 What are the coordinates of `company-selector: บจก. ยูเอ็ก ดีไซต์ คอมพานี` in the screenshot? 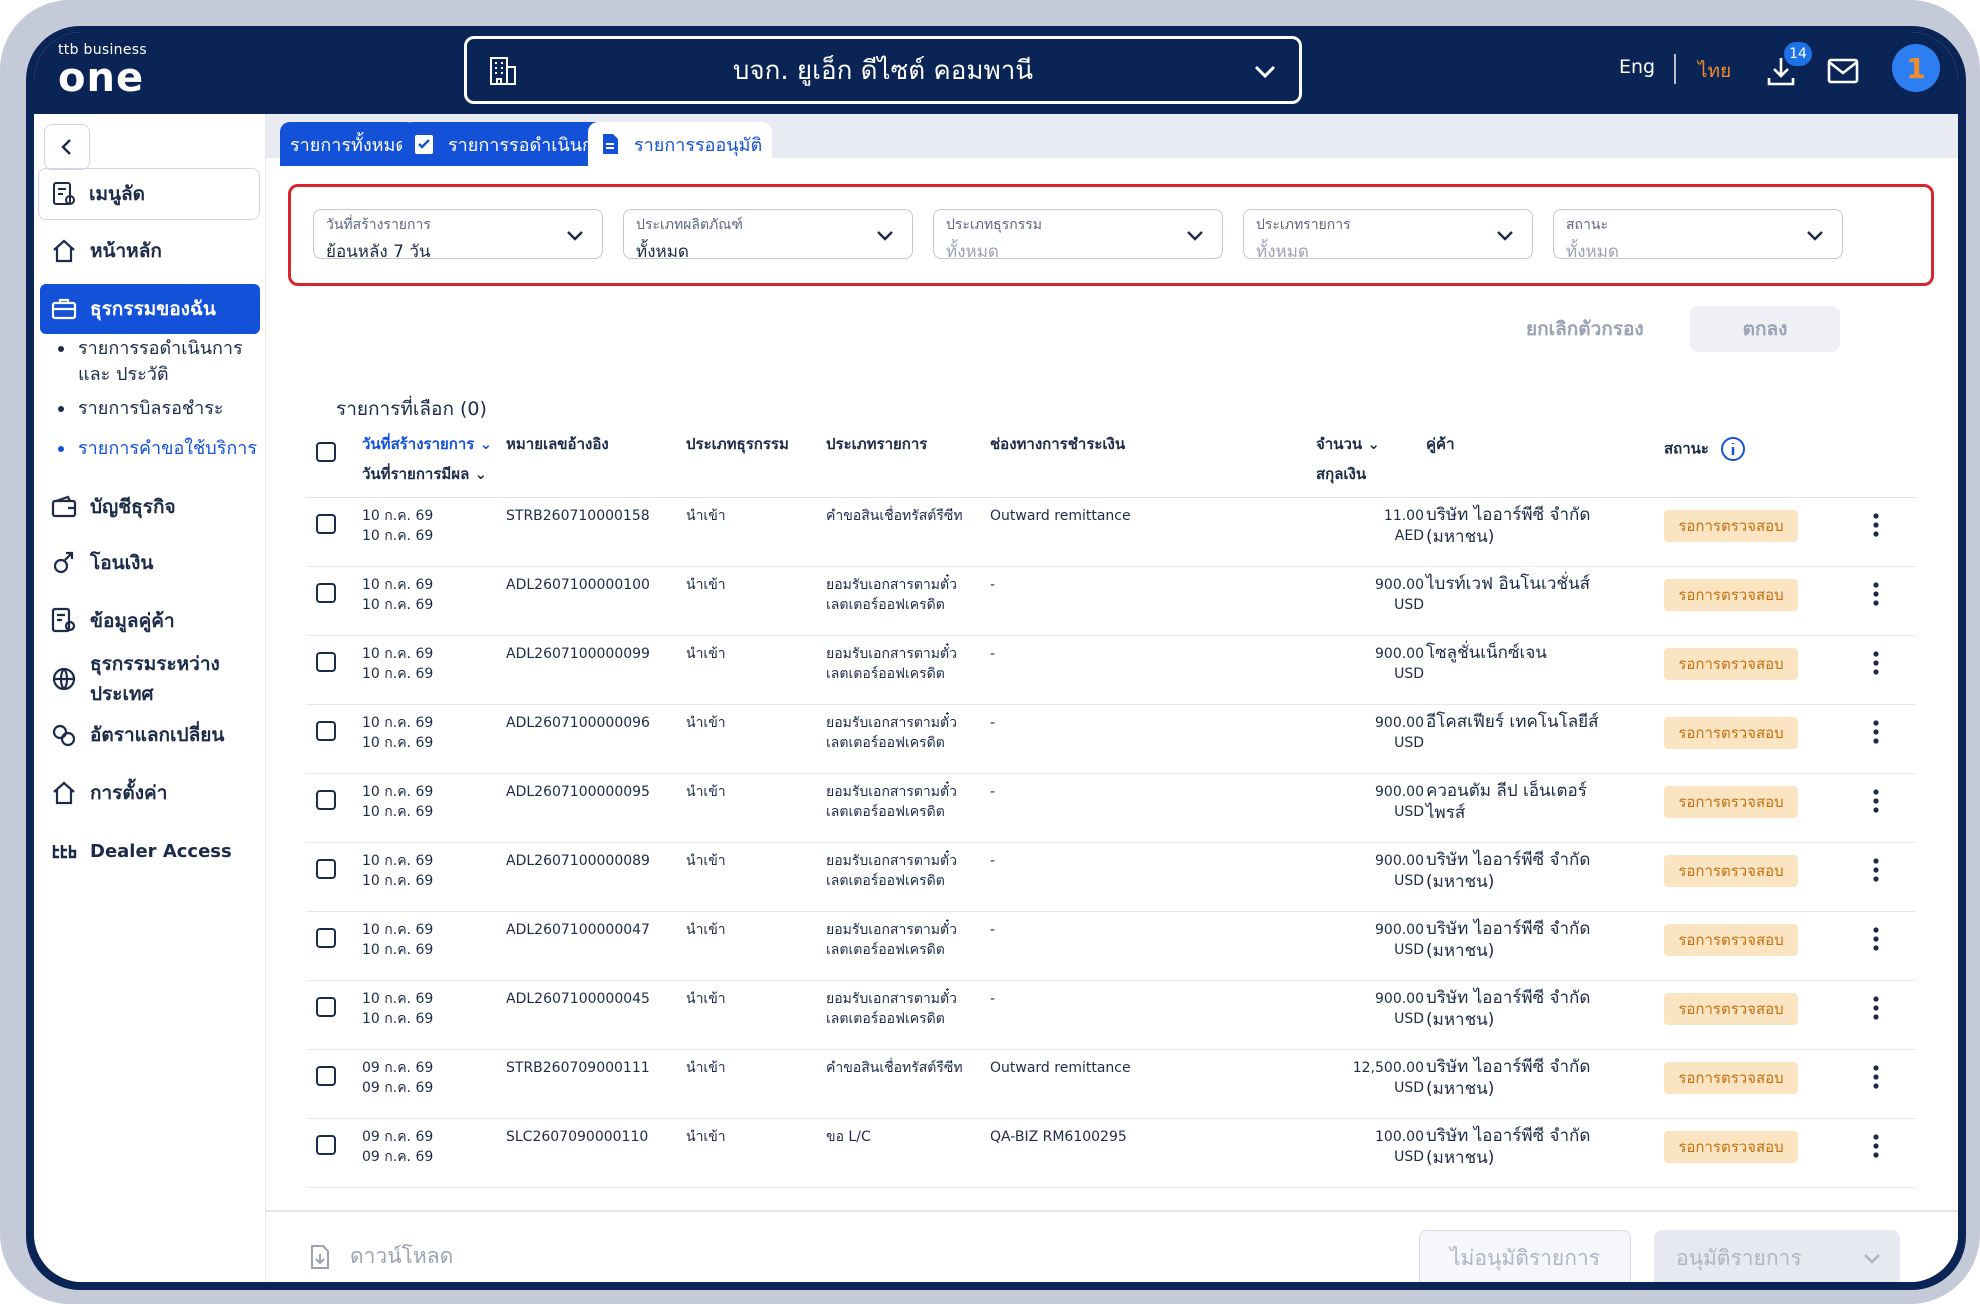 It's located at (883, 70).